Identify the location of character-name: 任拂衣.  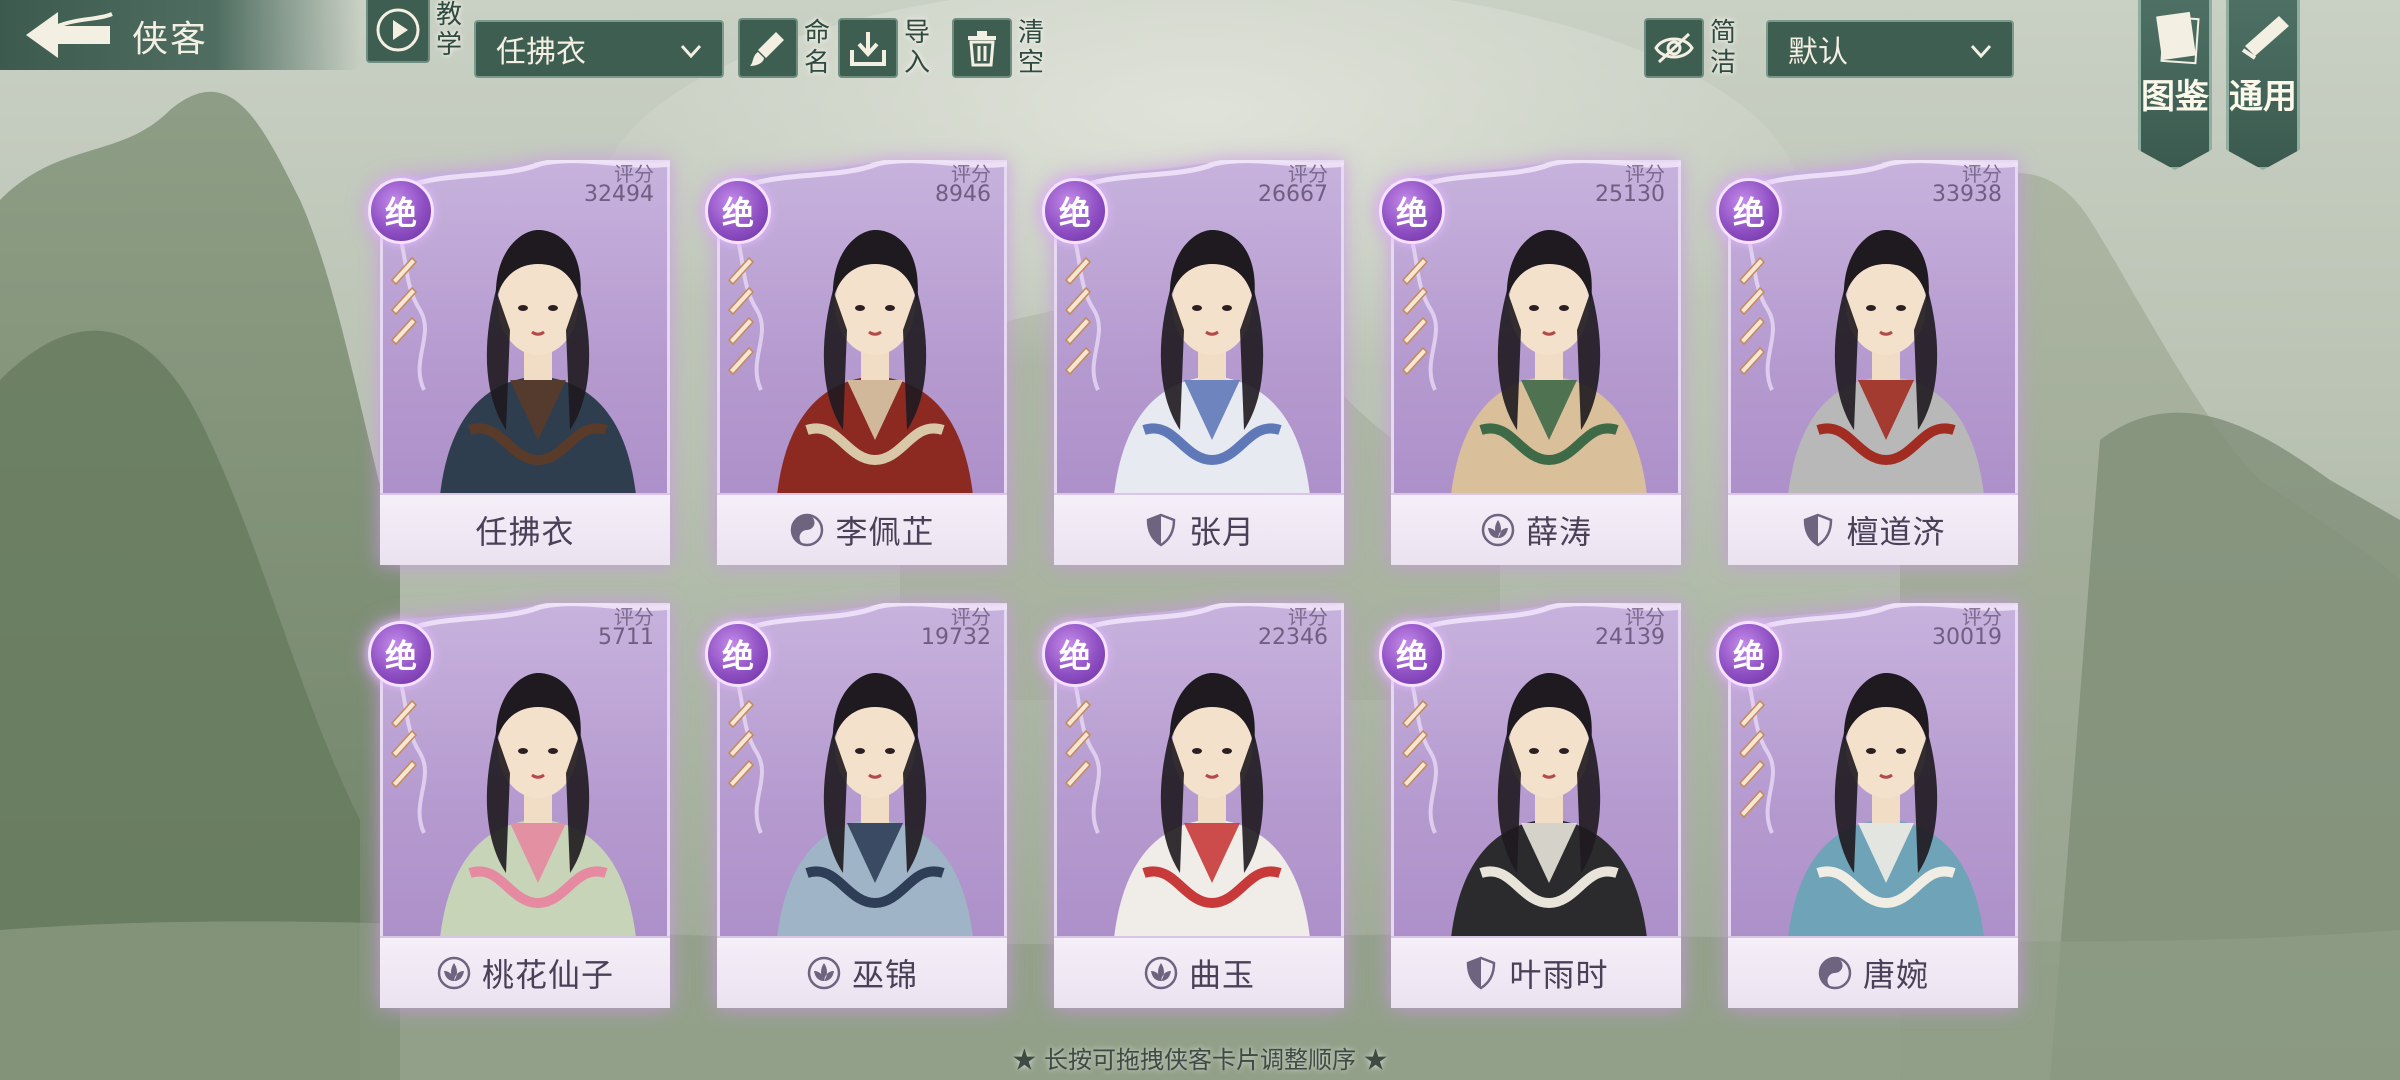
(525, 532).